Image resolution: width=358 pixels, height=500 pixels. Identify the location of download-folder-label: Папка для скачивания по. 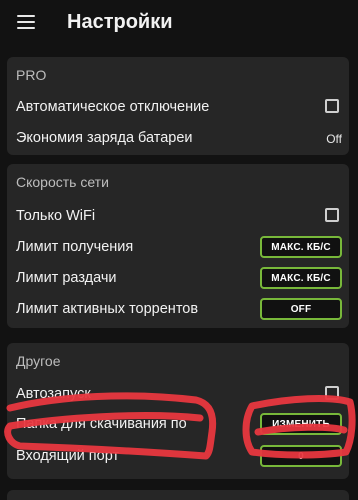
(101, 424).